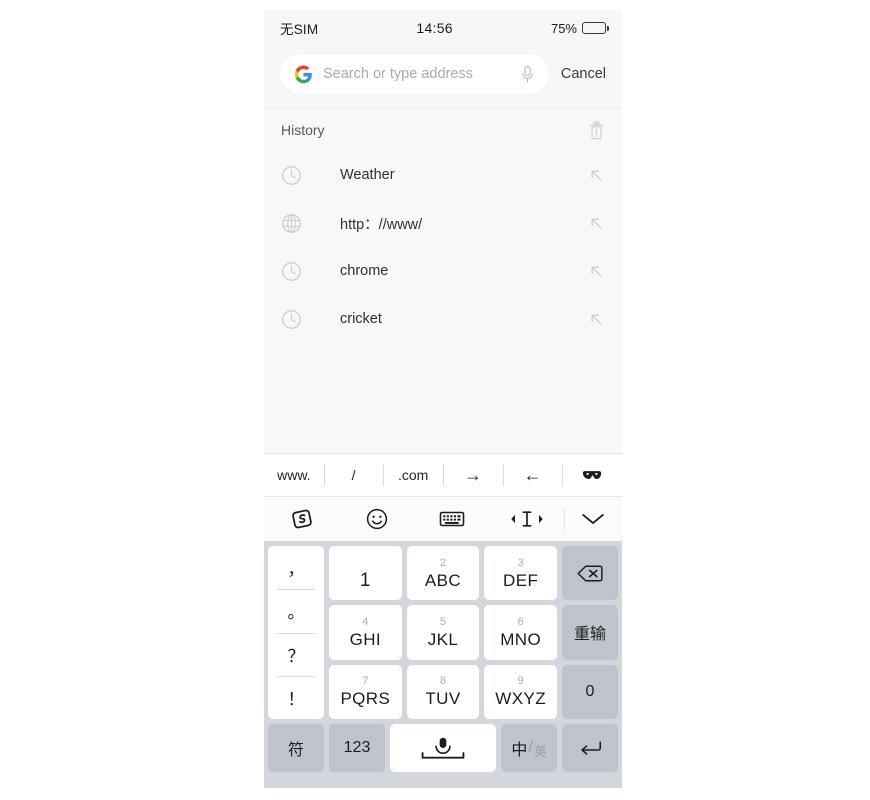  What do you see at coordinates (473, 475) in the screenshot?
I see `forward-arrow-key: →` at bounding box center [473, 475].